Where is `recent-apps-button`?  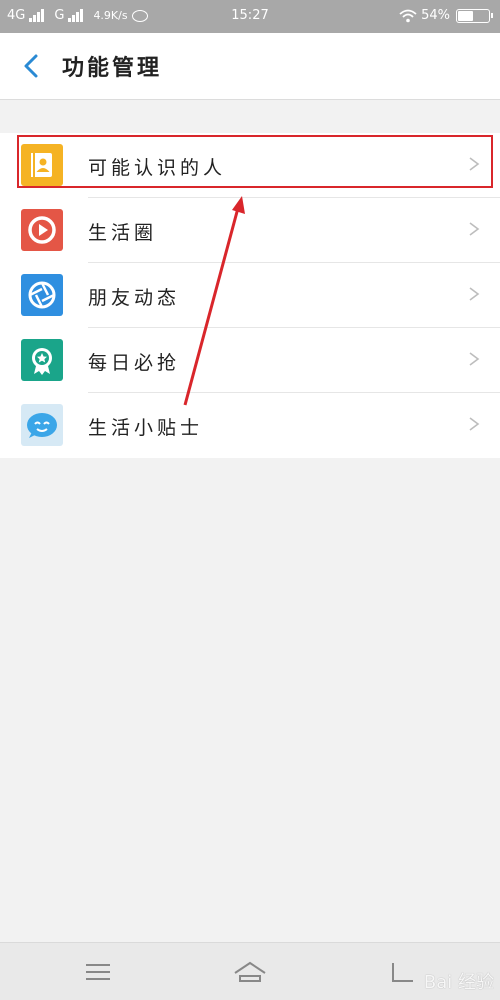
recent-apps-button is located at coordinates (405, 972).